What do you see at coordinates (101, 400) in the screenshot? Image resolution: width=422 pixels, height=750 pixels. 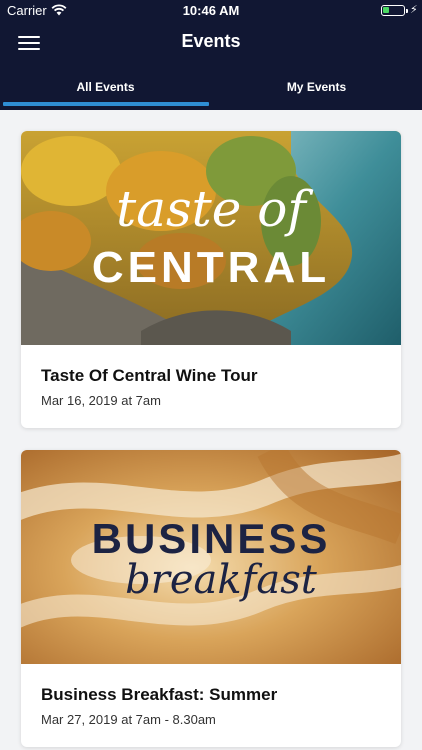 I see `event-date: Mar 16, 2019 at 7am` at bounding box center [101, 400].